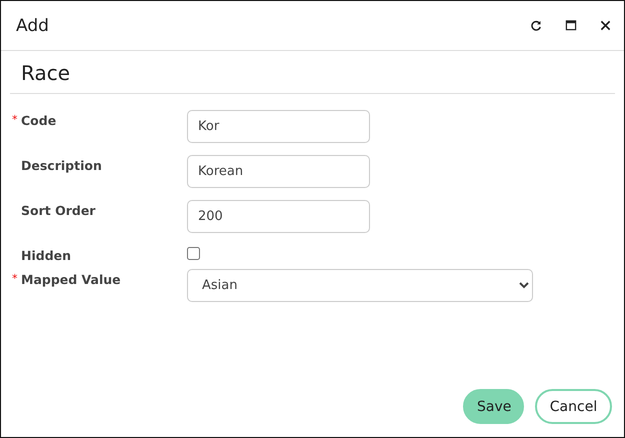 Image resolution: width=625 pixels, height=438 pixels. I want to click on refresh-icon, so click(536, 26).